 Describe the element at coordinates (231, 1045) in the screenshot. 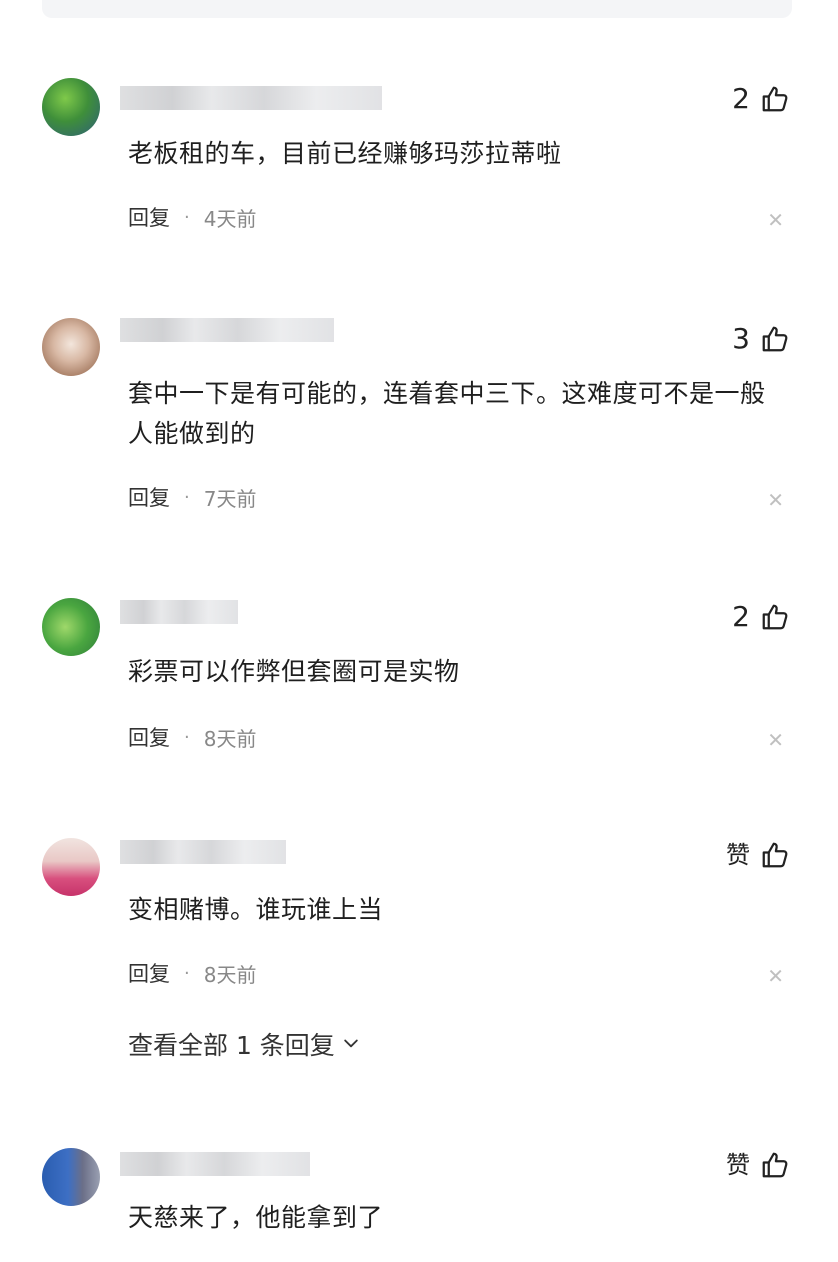

I see `view-replies-label: 查看全部 1 条回复` at that location.